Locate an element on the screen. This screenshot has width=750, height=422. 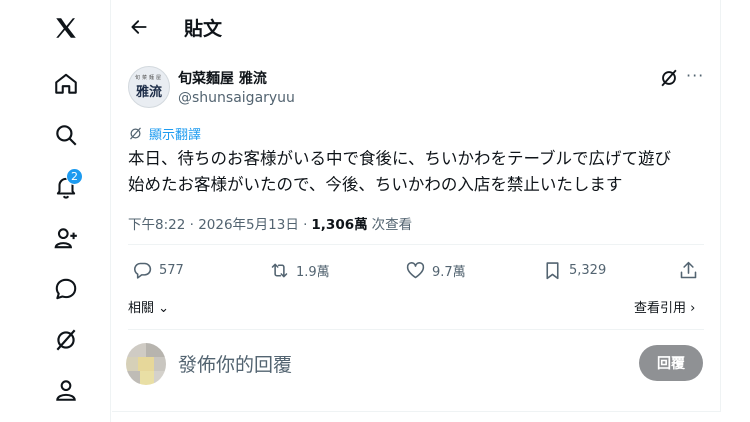
people-add-icon is located at coordinates (66, 238).